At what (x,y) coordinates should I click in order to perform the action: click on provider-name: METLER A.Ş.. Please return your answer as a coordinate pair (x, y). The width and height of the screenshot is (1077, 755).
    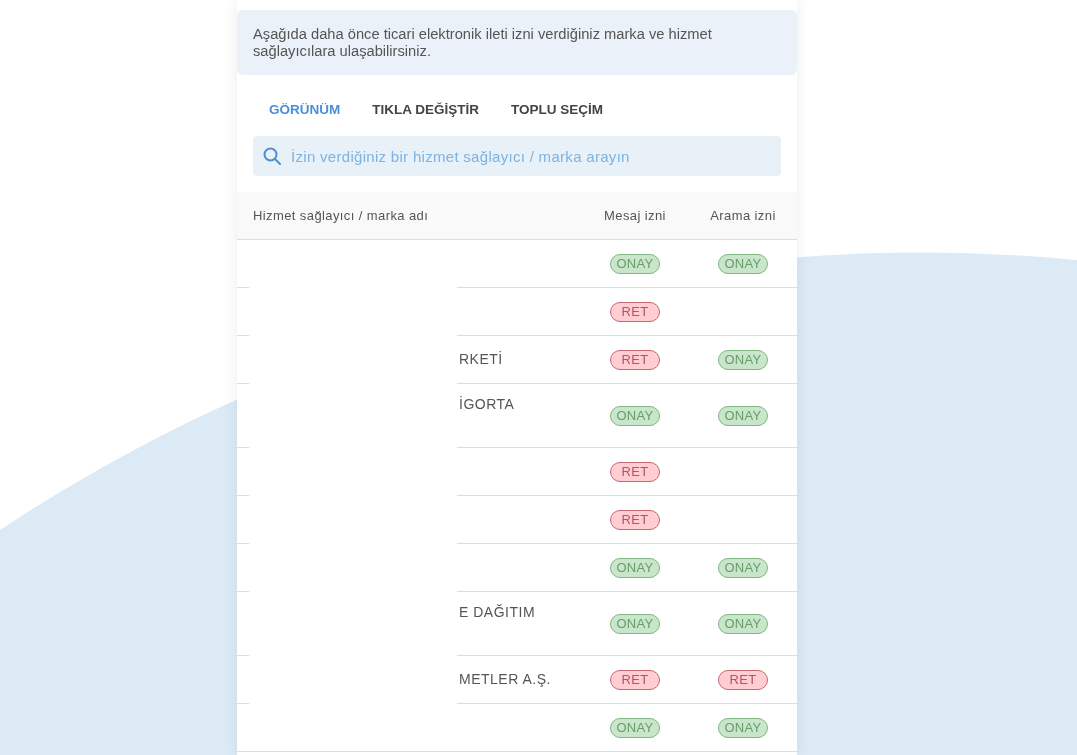
    Looking at the image, I should click on (505, 679).